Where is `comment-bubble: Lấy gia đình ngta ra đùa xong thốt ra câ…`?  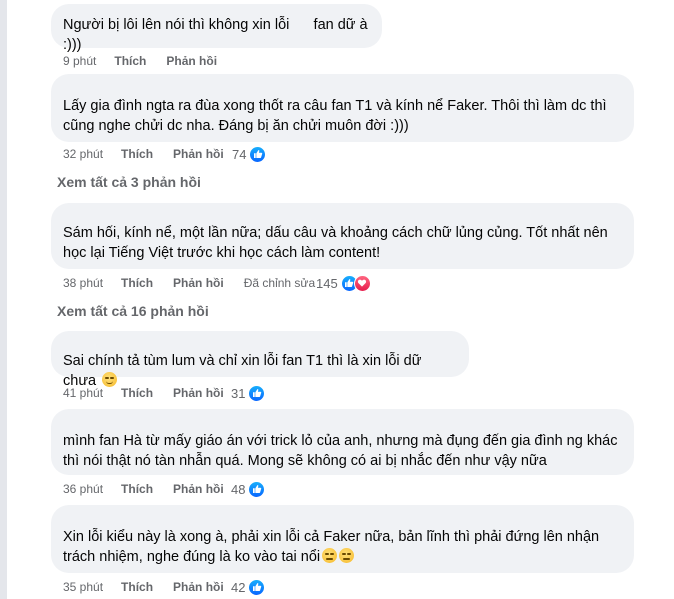 comment-bubble: Lấy gia đình ngta ra đùa xong thốt ra câ… is located at coordinates (342, 108).